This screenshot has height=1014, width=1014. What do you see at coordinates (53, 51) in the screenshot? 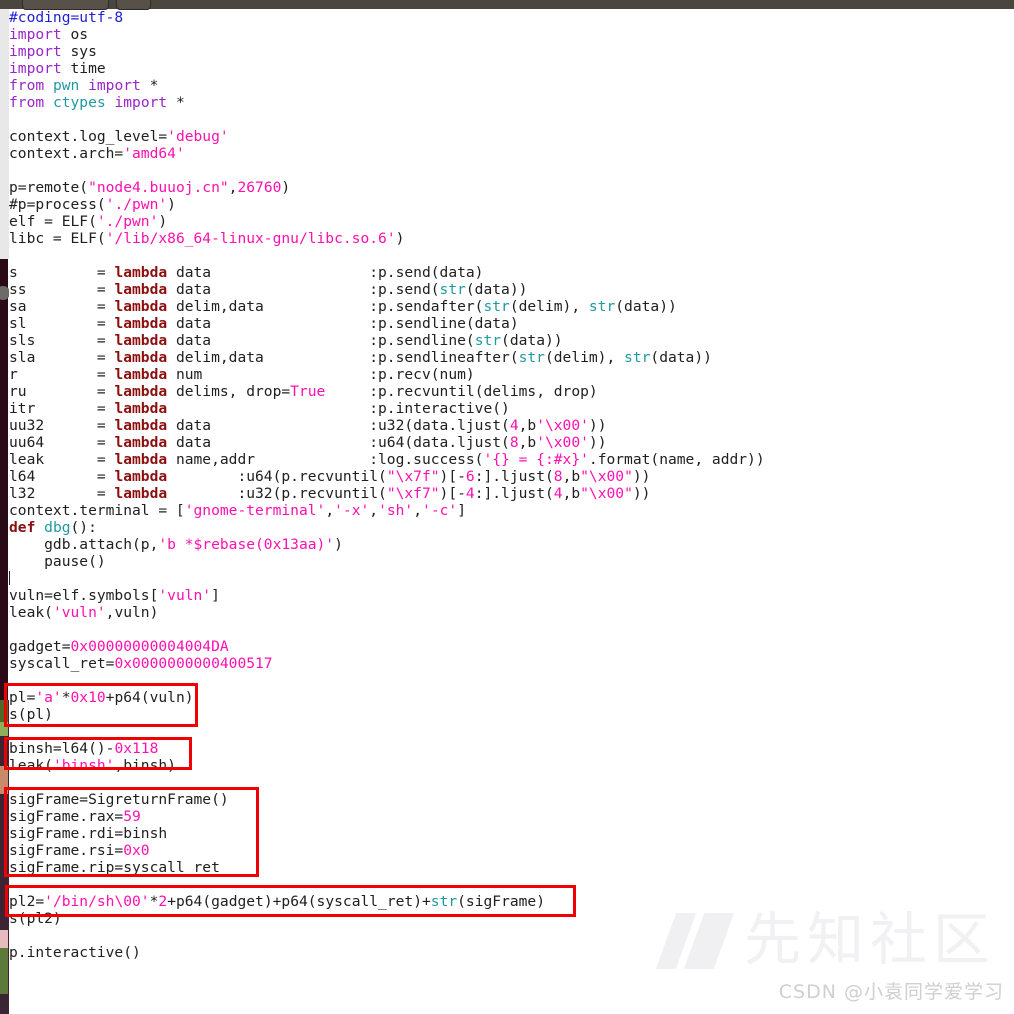
I see `code-line: import sys` at bounding box center [53, 51].